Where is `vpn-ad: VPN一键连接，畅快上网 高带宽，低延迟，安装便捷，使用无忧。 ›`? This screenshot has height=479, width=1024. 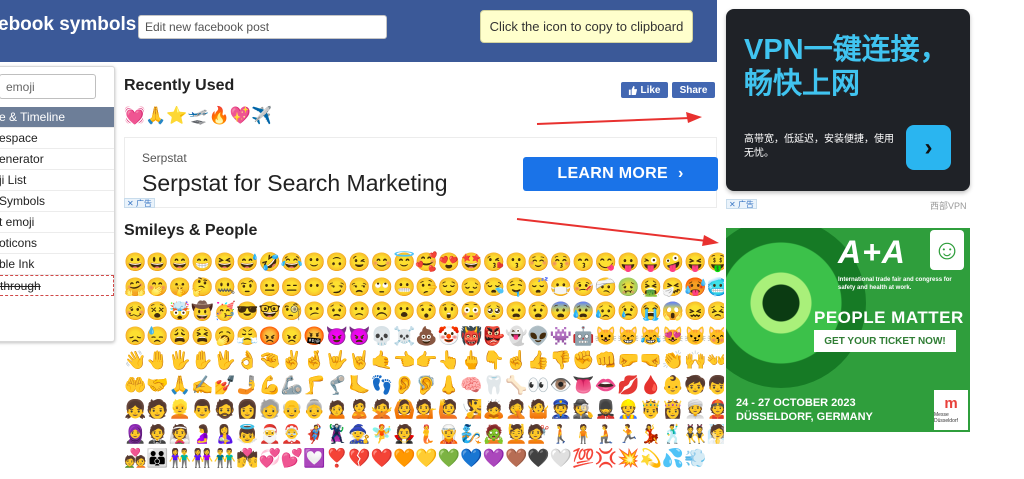
vpn-ad: VPN一键连接，畅快上网 高带宽，低延迟，安装便捷，使用无忧。 › is located at coordinates (848, 100).